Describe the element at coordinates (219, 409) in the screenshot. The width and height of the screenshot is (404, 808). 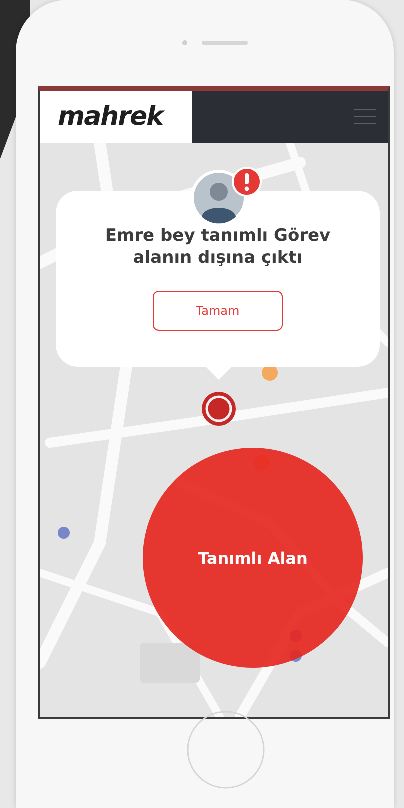
I see `location-pin-icon` at that location.